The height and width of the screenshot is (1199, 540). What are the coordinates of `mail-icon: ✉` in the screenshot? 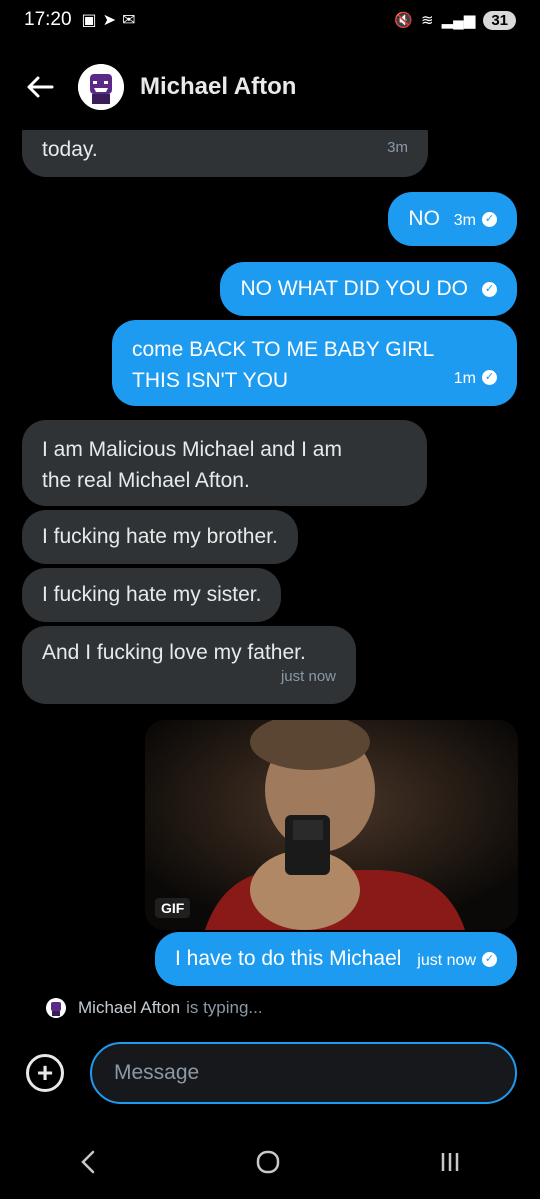 It's located at (129, 20).